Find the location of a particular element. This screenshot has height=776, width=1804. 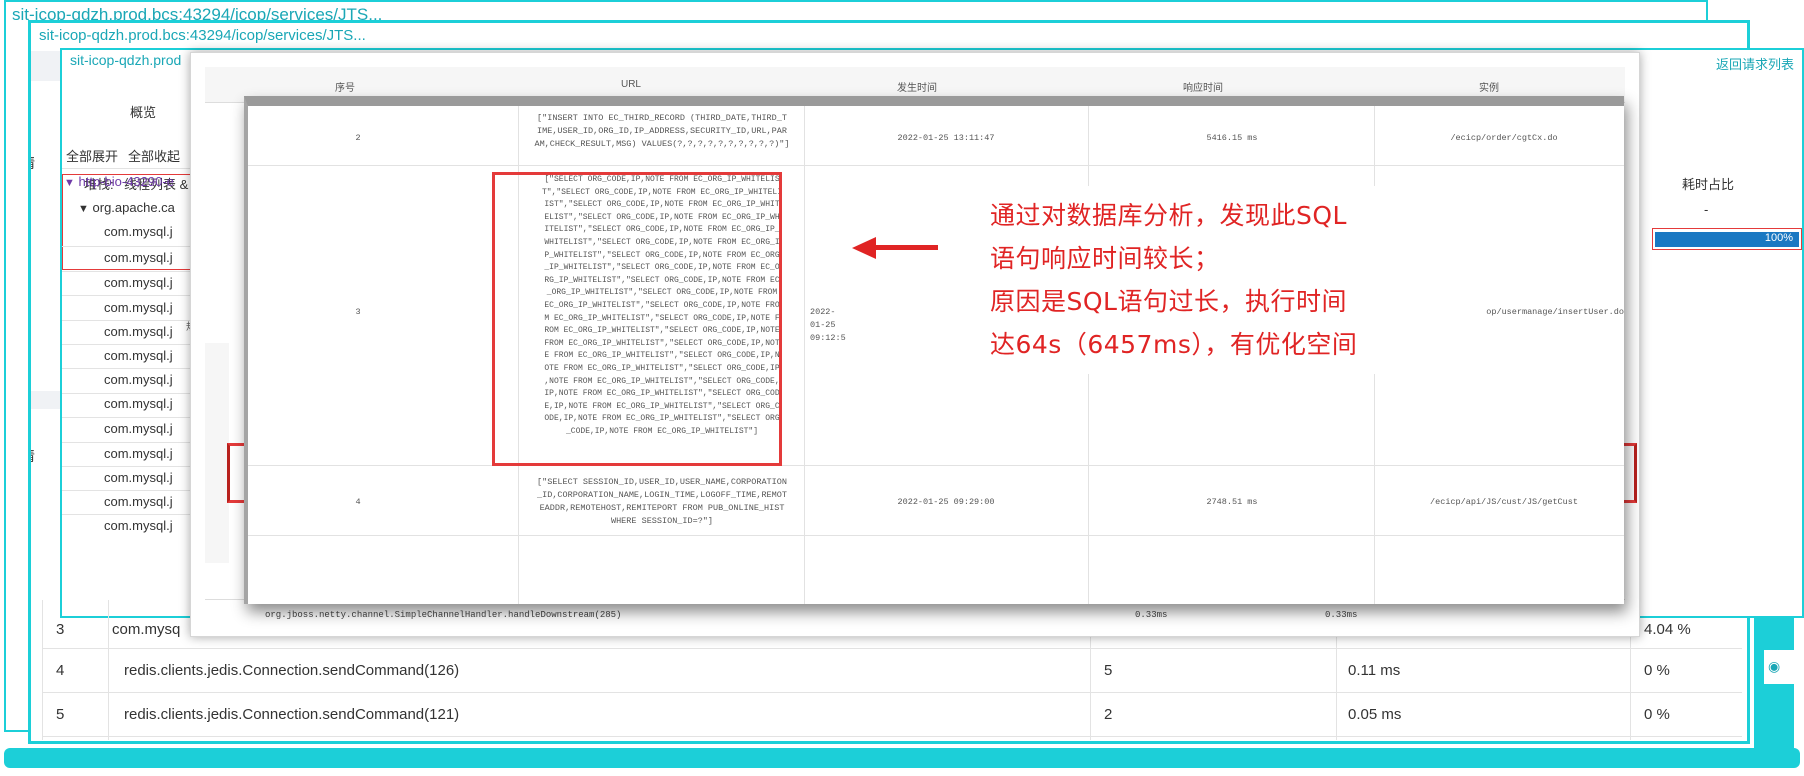

expand-all-button: 全部展开 is located at coordinates (92, 155).